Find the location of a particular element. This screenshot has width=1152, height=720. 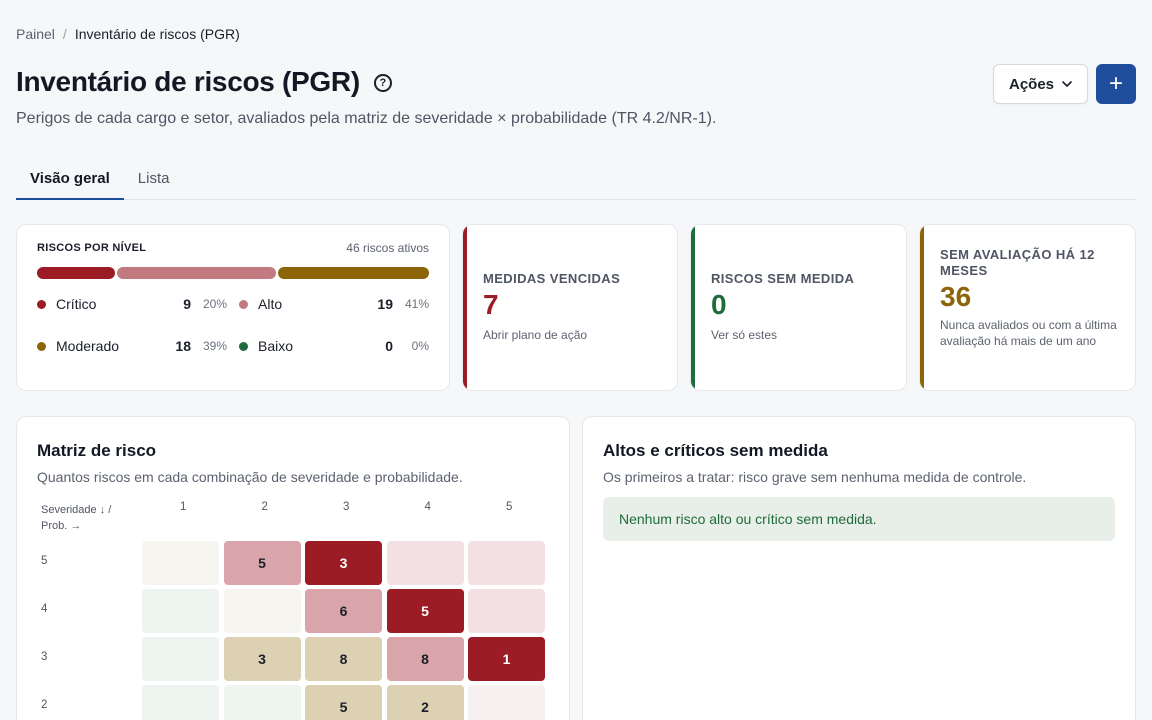

stat-label: SEM AVALIAÇÃO HÁ 12 MESES is located at coordinates (1017, 262).